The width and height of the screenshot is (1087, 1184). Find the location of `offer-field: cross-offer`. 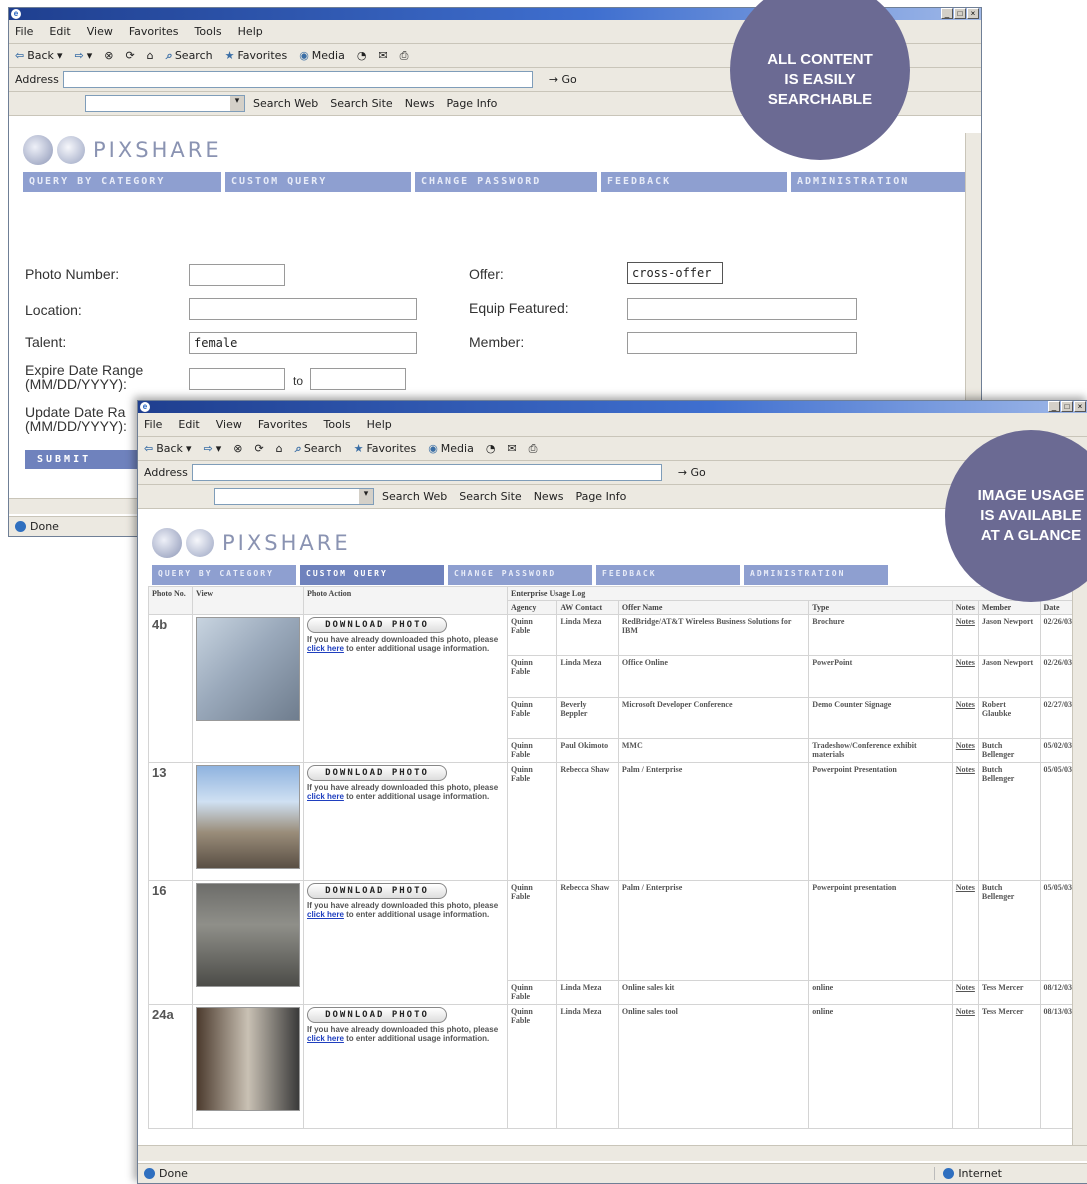

offer-field: cross-offer is located at coordinates (675, 273).